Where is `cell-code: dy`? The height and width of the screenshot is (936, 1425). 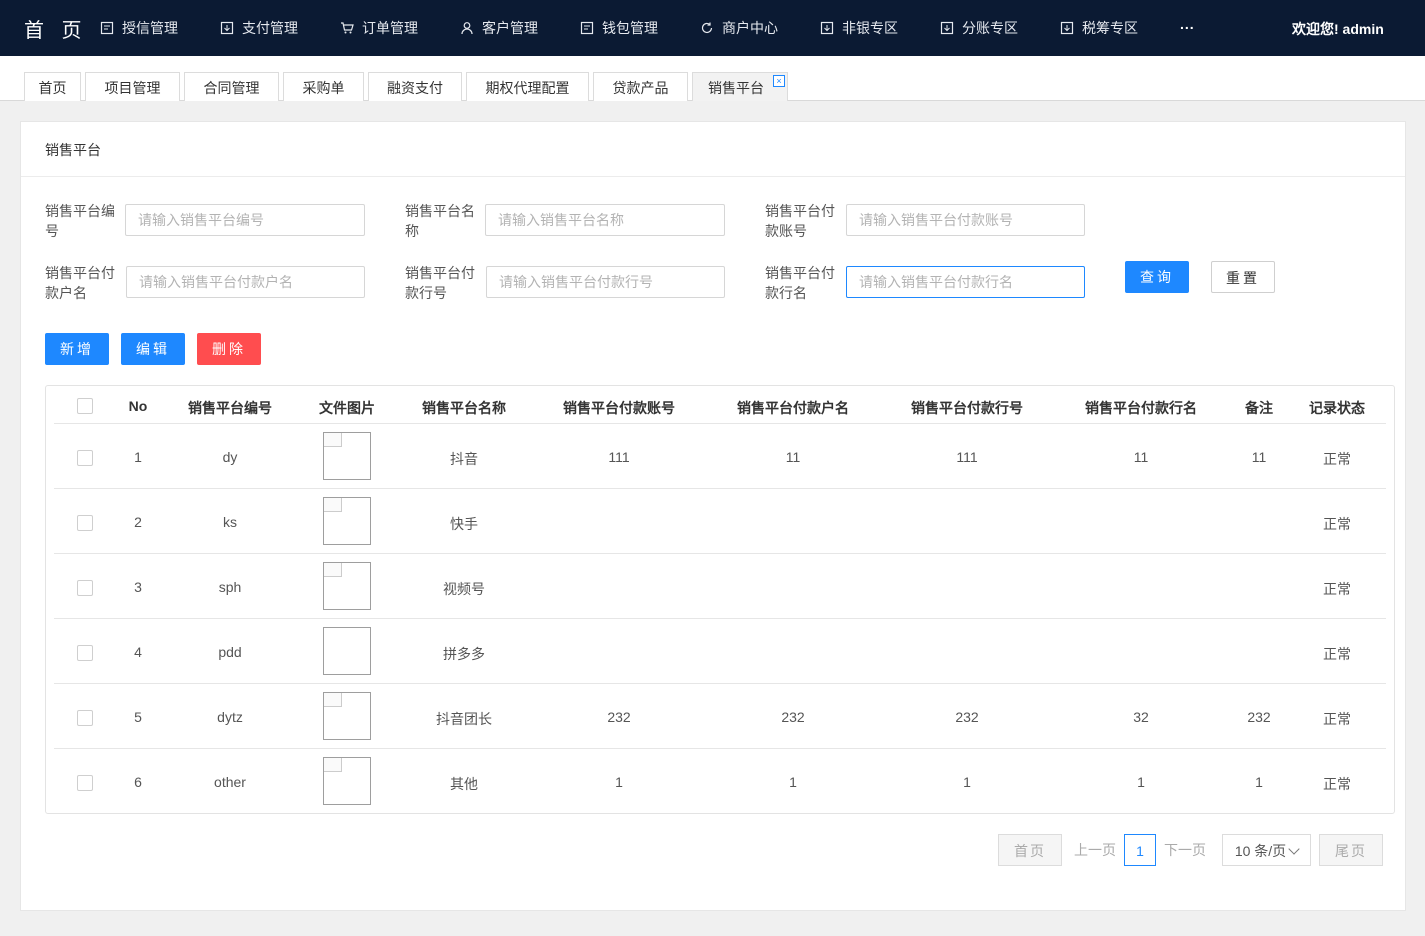 cell-code: dy is located at coordinates (230, 457).